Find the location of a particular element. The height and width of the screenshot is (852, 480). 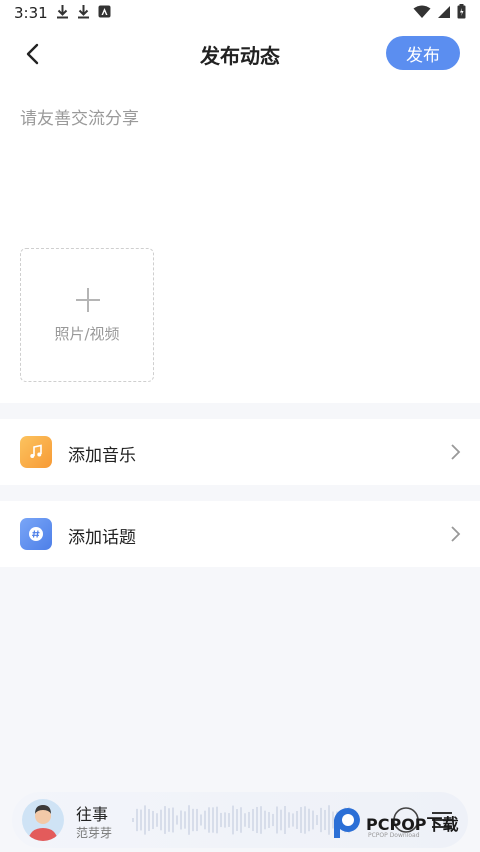

status-notifications is located at coordinates (83, 11).